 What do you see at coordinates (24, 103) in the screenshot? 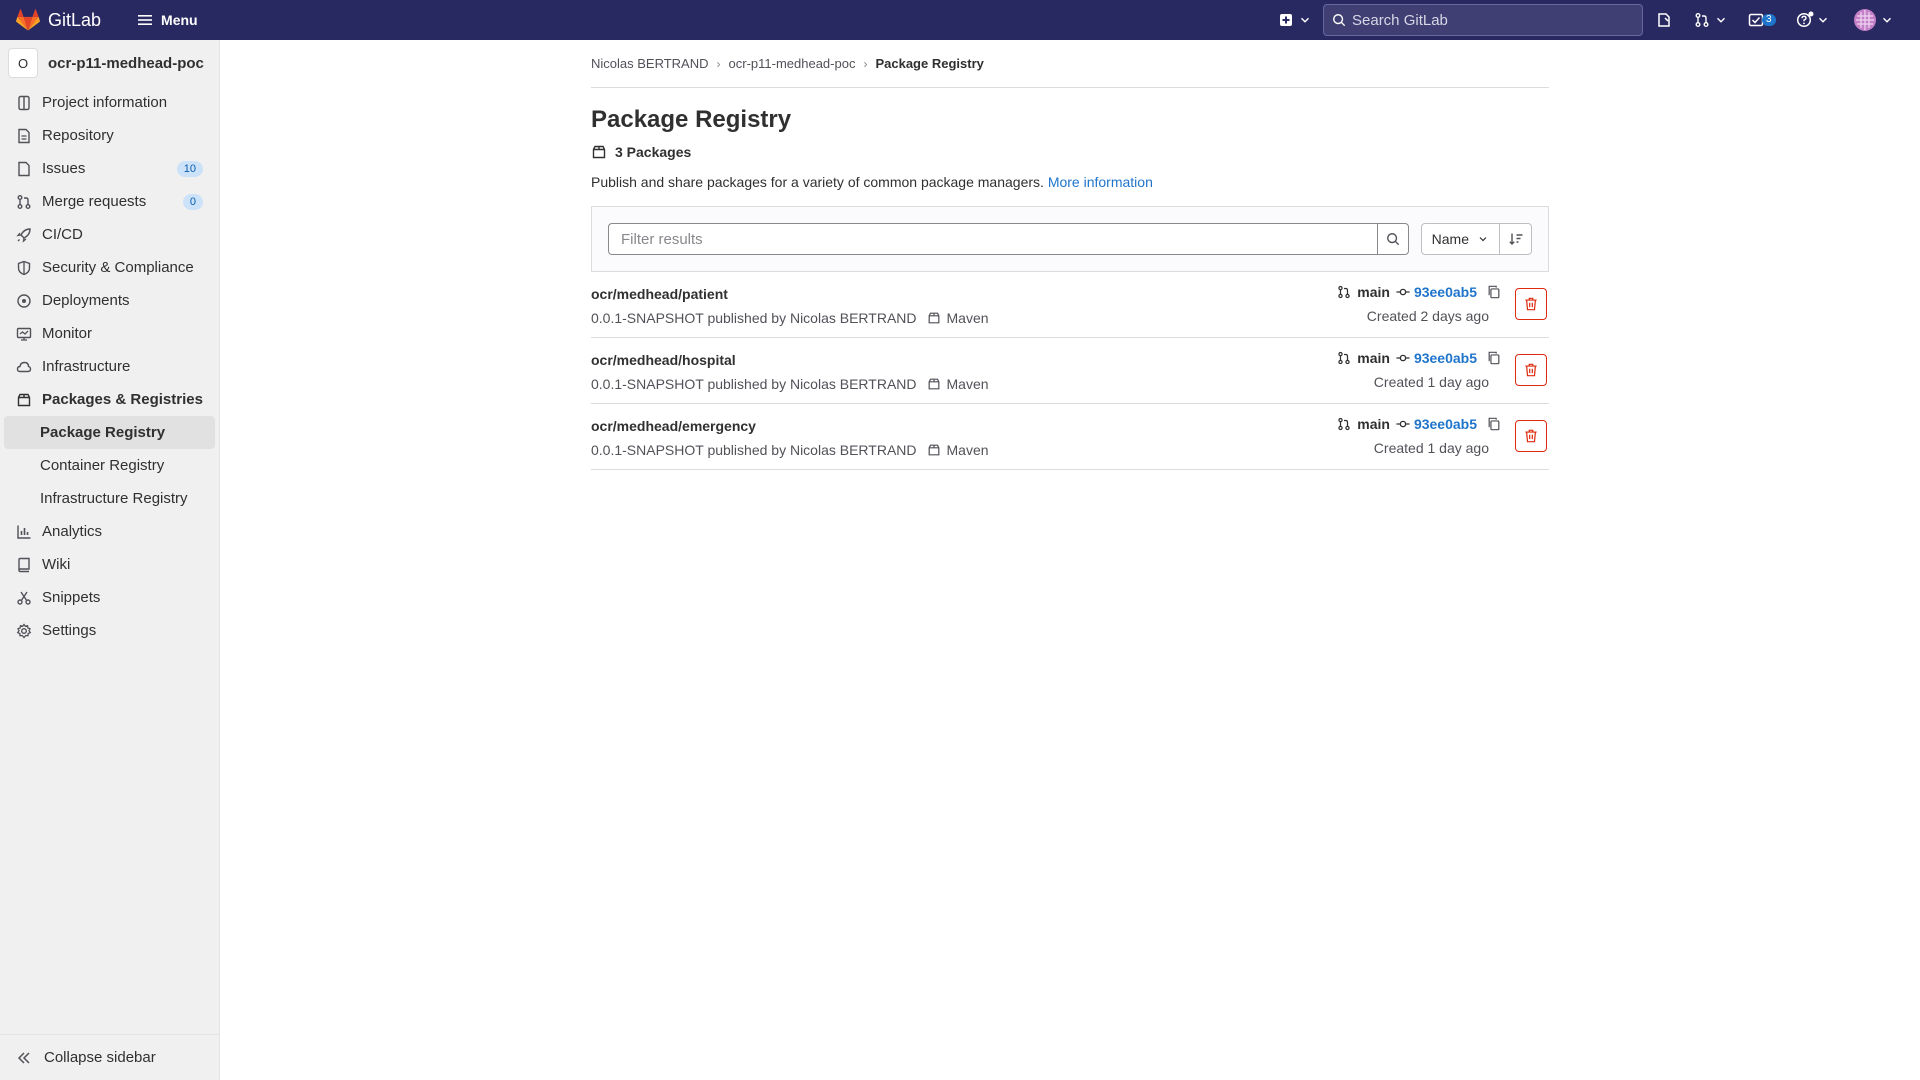
I see `project-icon` at bounding box center [24, 103].